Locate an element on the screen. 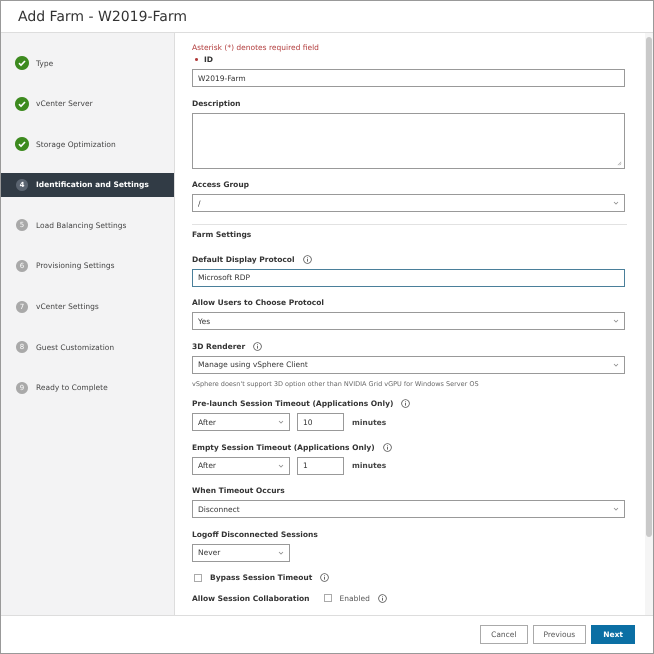  text-area is located at coordinates (408, 140).